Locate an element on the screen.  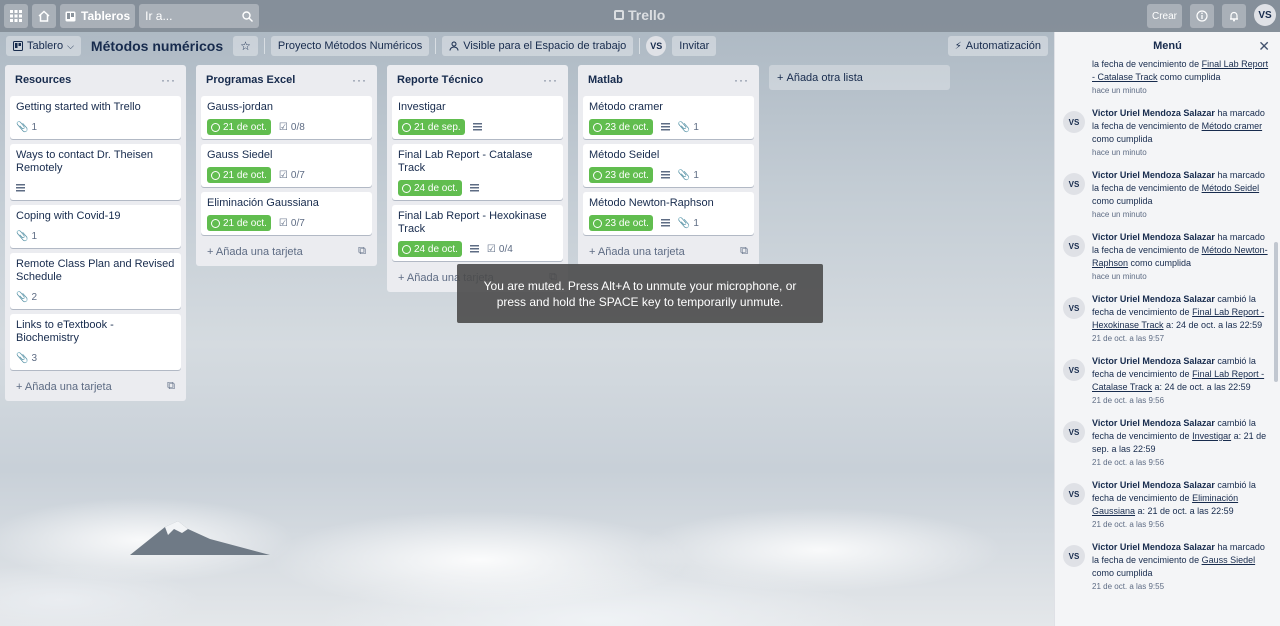
menu-scrollbar is located at coordinates (1276, 312).